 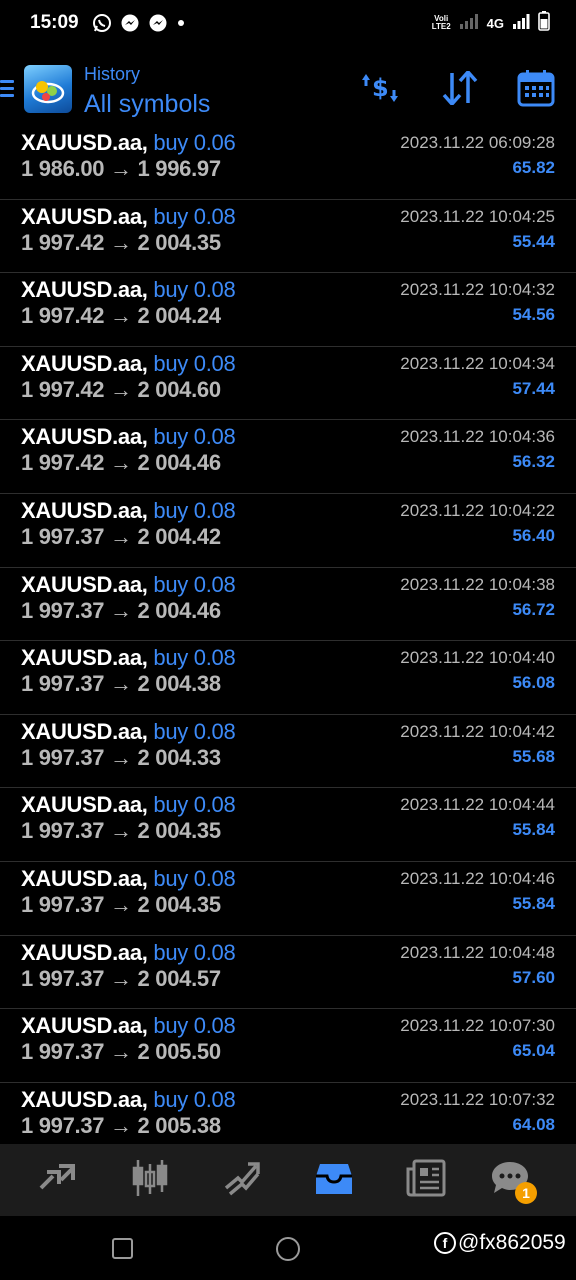 I want to click on trade-time: 2023.11.22 06:09:28, so click(x=477, y=142).